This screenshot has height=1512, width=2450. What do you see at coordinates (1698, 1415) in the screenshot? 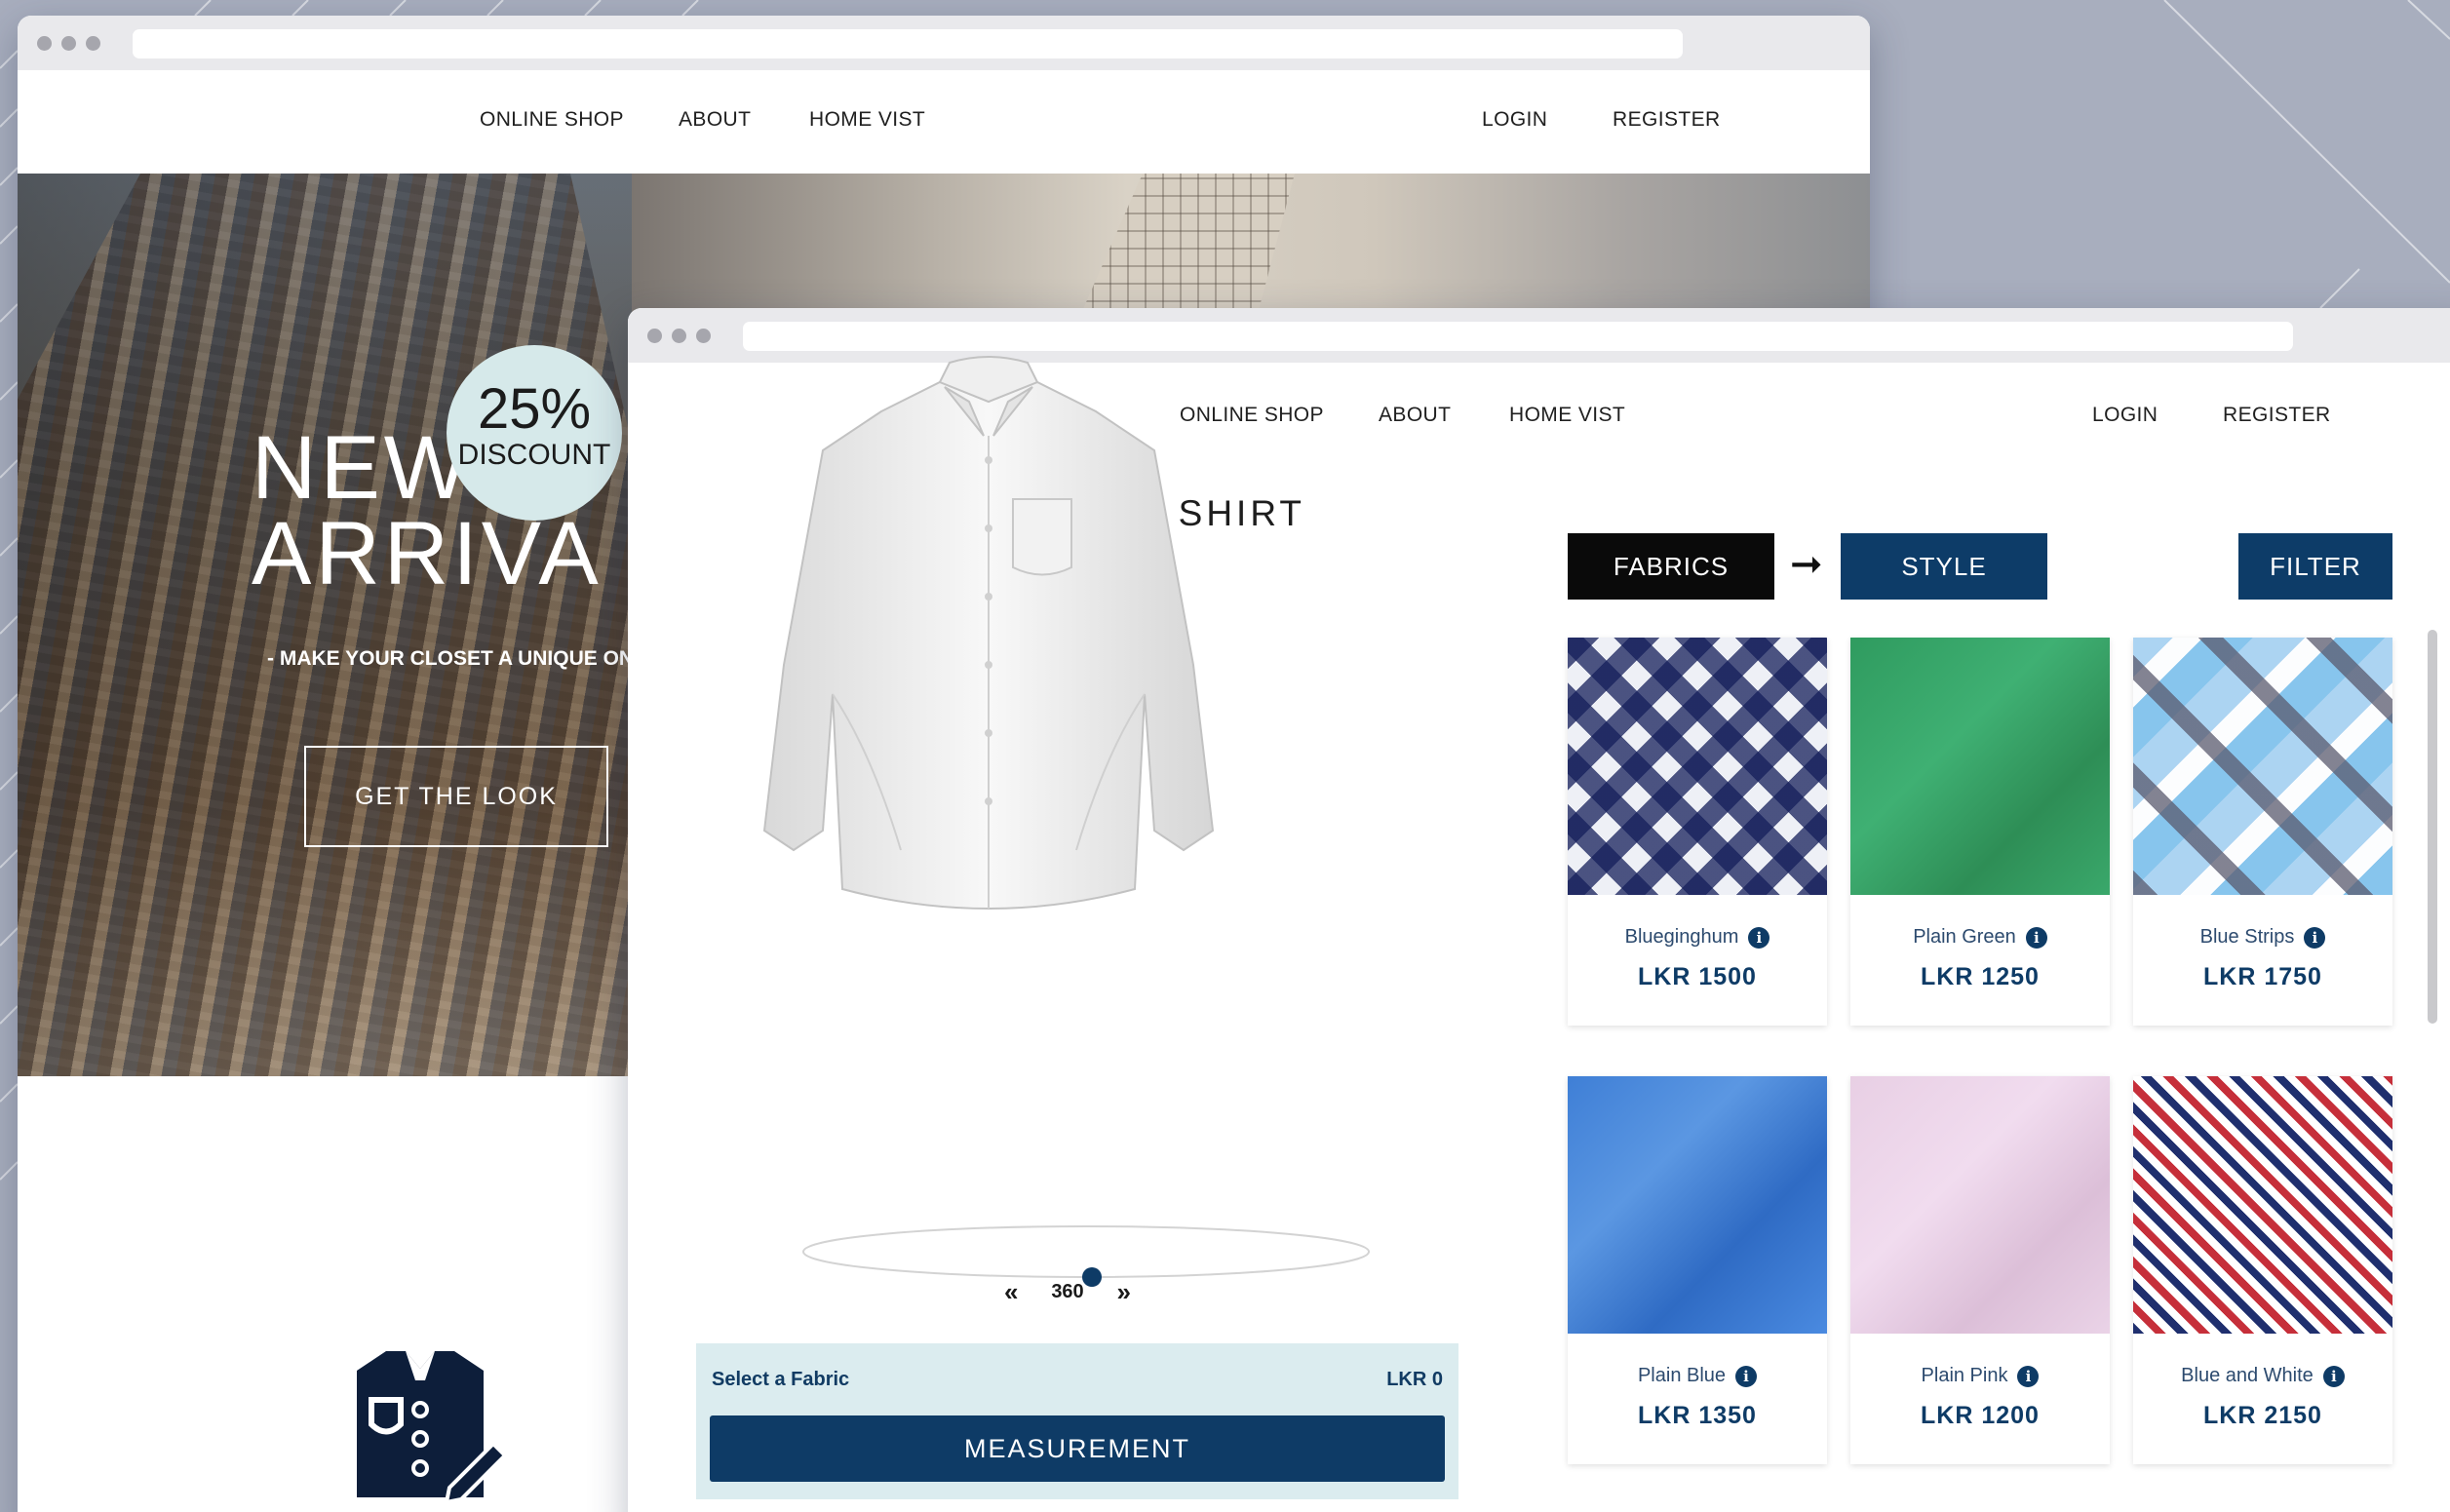
I see `fabric-price: LKR 1350` at bounding box center [1698, 1415].